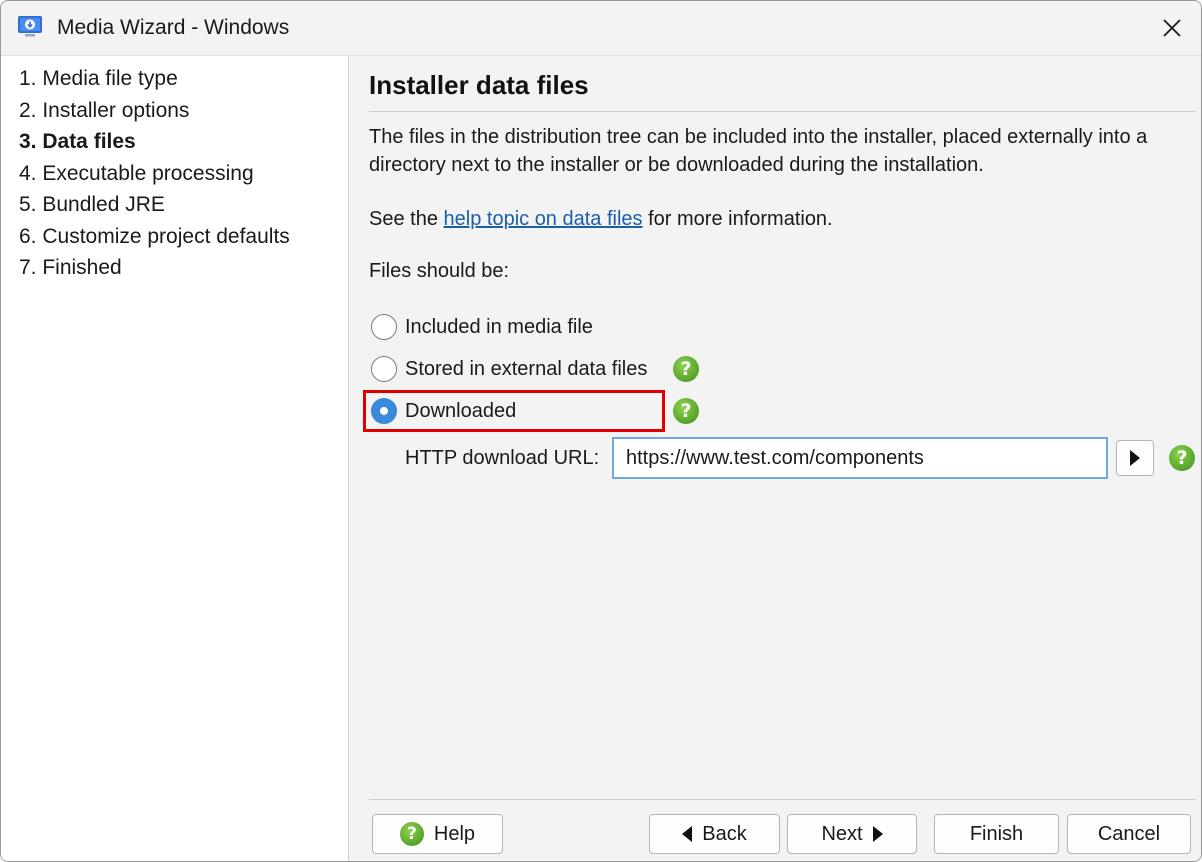  Describe the element at coordinates (601, 28) in the screenshot. I see `title-bar: Media Wizard - Windows` at that location.